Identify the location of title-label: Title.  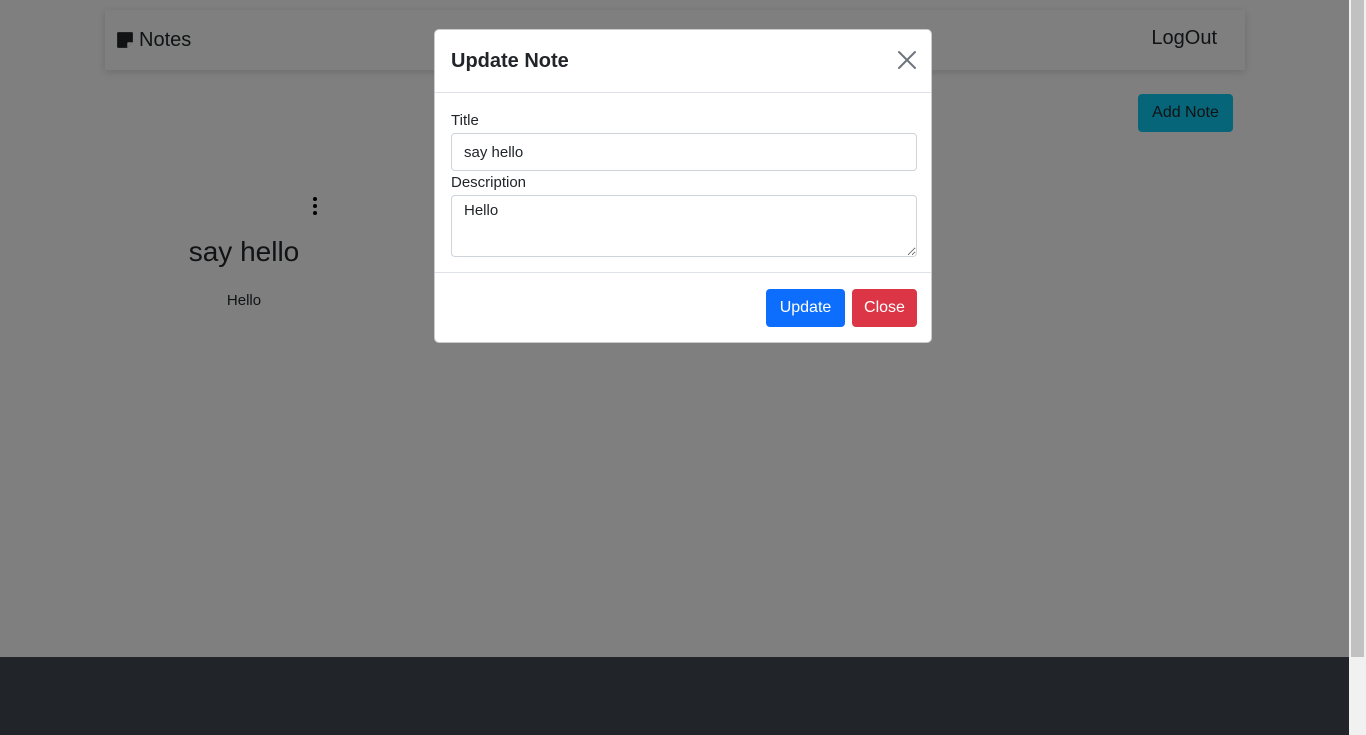
(465, 120).